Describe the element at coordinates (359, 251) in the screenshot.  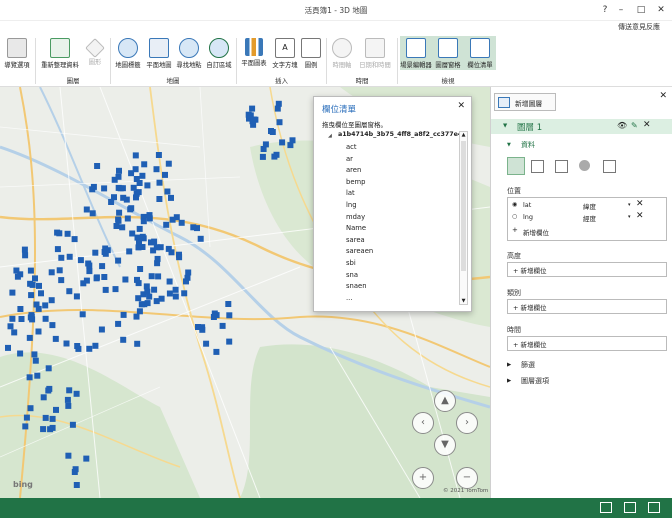
I see `field-item: sareaen` at that location.